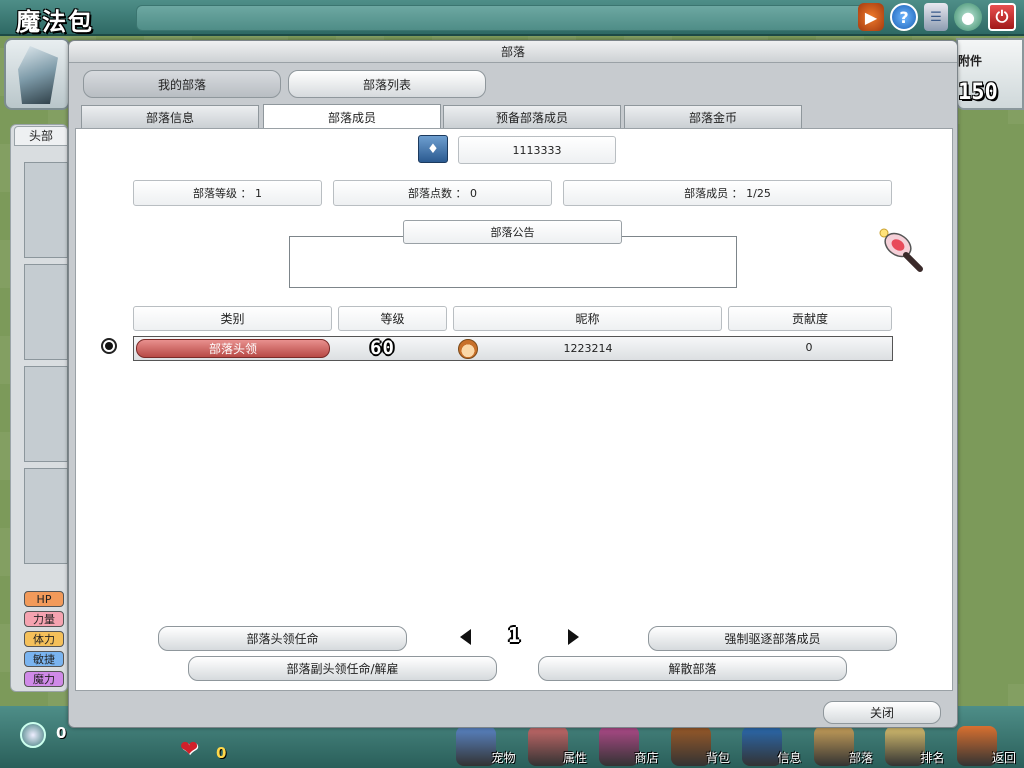 Image resolution: width=1024 pixels, height=768 pixels. What do you see at coordinates (41, 136) in the screenshot?
I see `tab-head: 头部` at bounding box center [41, 136].